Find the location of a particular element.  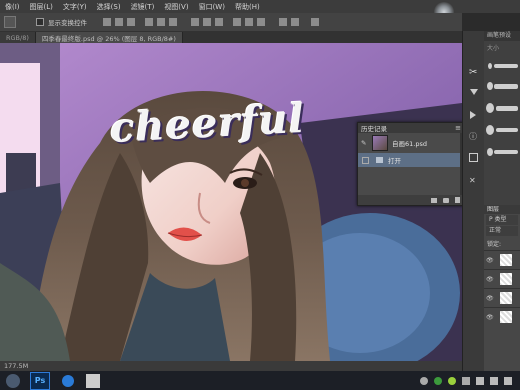

history-step-label: 打开 is located at coordinates (394, 161).